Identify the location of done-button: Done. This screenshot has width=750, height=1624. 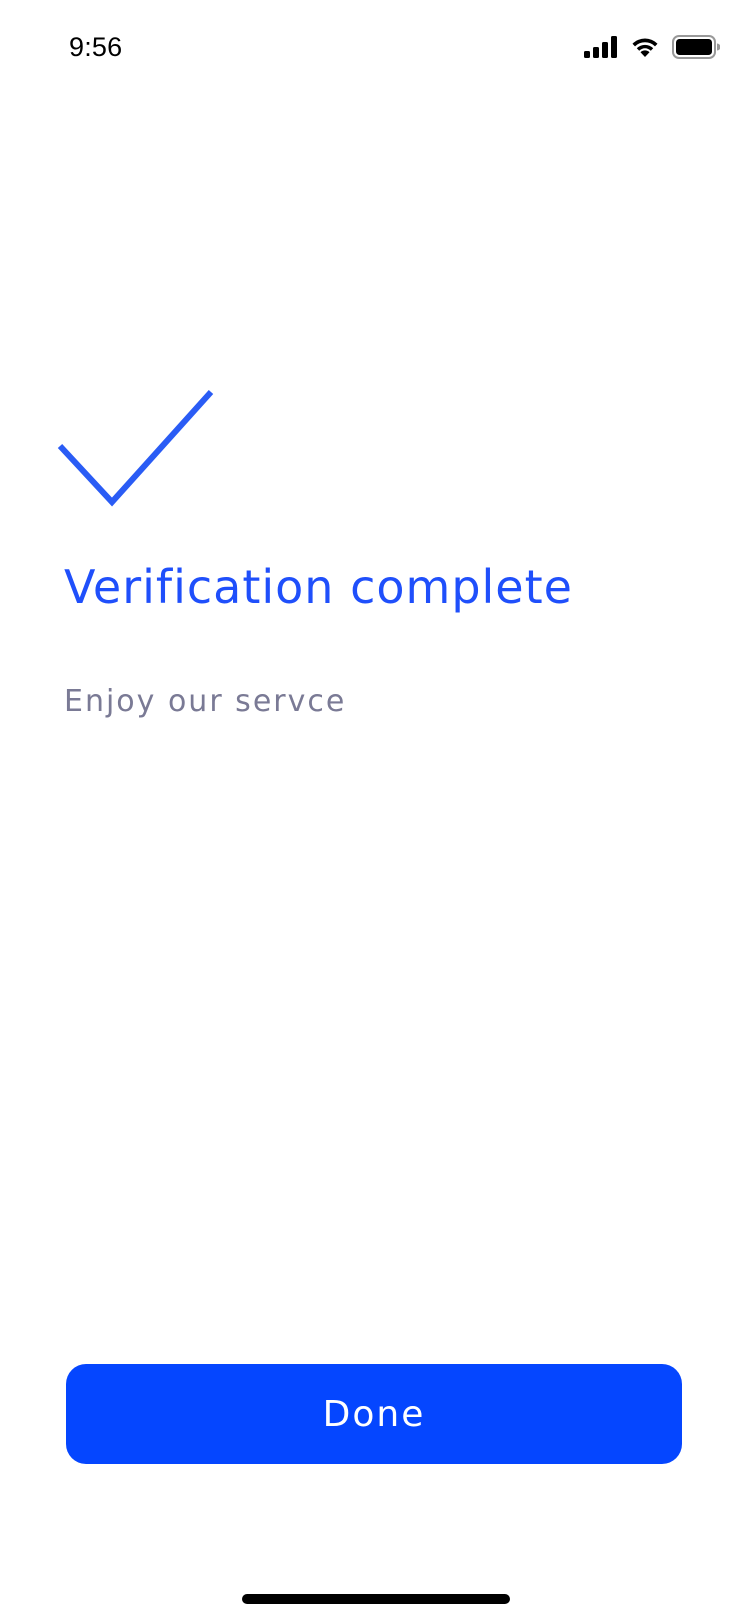
(374, 1414).